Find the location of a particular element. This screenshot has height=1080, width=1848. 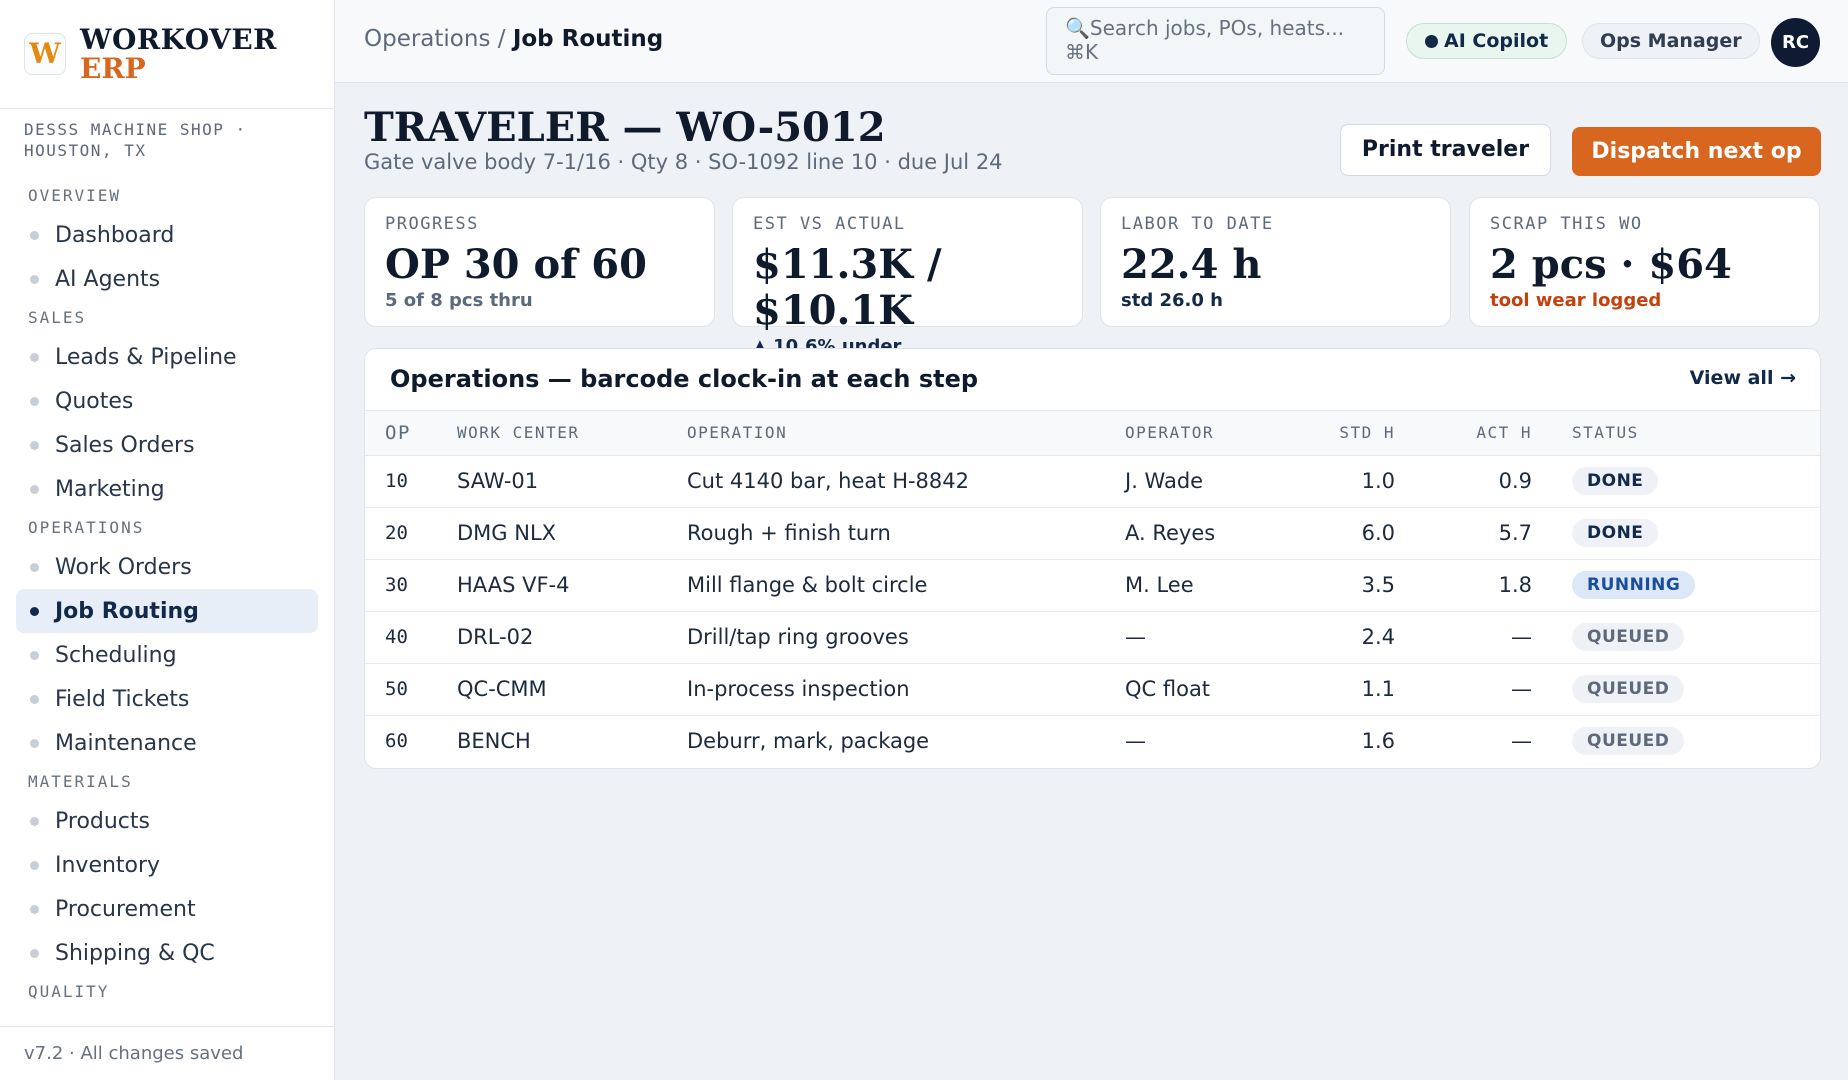

operation-cell: Drill/tap ring grooves is located at coordinates (906, 637).